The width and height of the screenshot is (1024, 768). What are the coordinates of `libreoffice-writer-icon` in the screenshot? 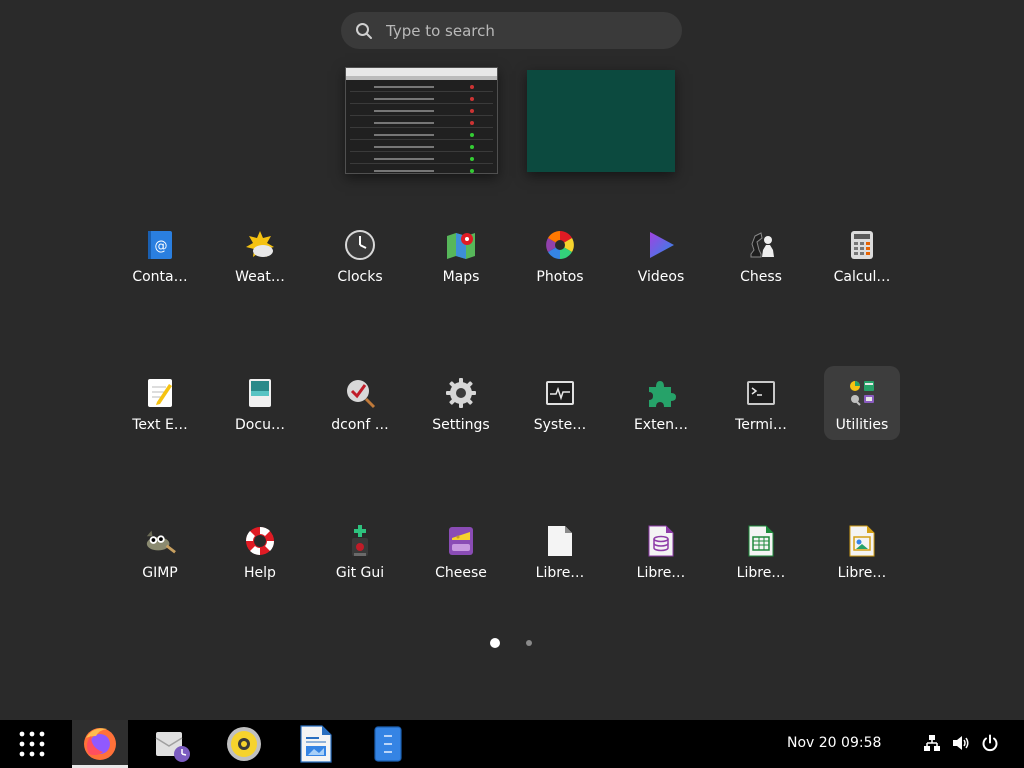 It's located at (316, 744).